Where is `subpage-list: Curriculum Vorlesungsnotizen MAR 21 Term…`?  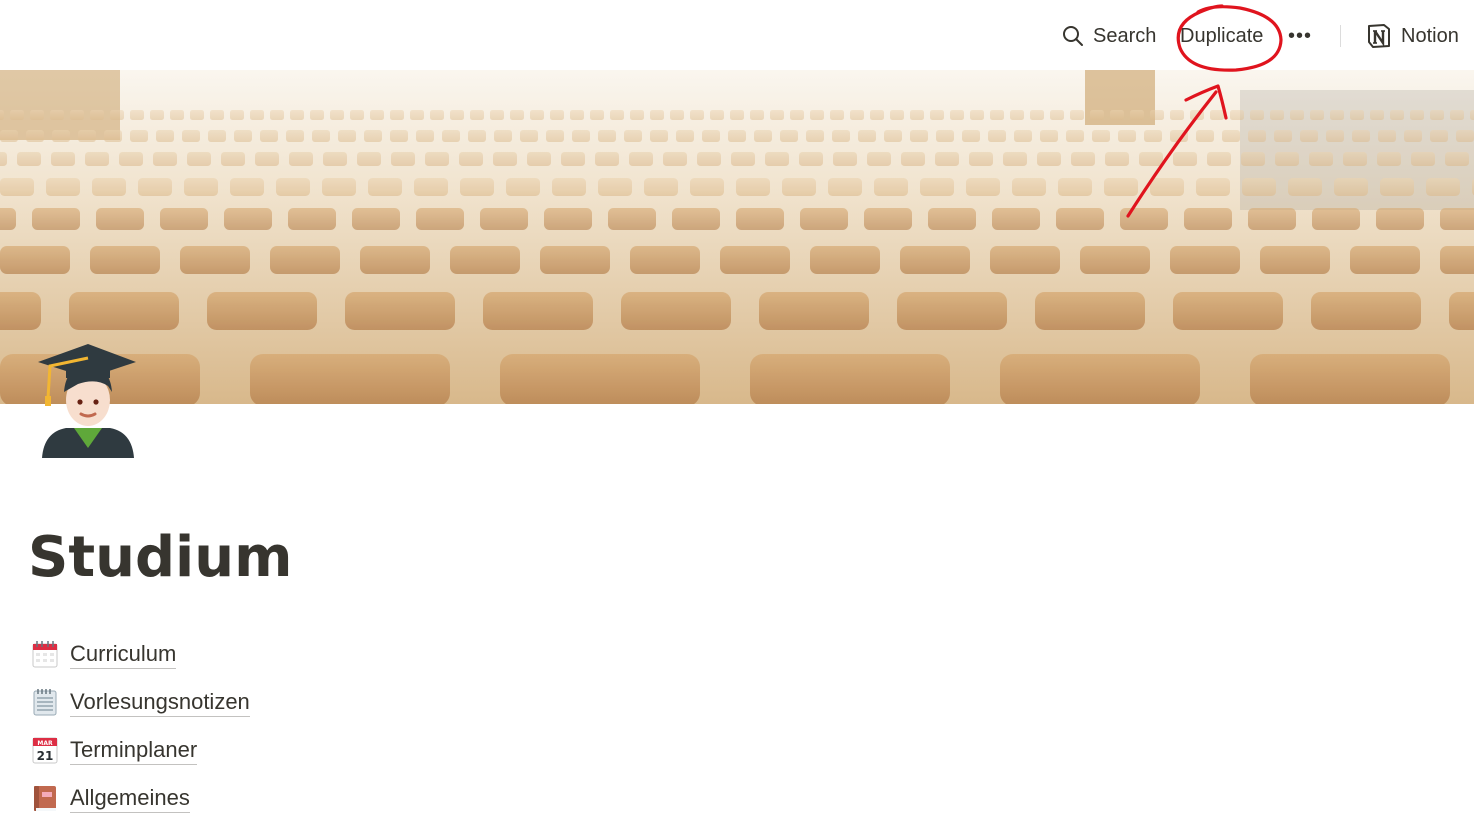 subpage-list: Curriculum Vorlesungsnotizen MAR 21 Term… is located at coordinates (140, 726).